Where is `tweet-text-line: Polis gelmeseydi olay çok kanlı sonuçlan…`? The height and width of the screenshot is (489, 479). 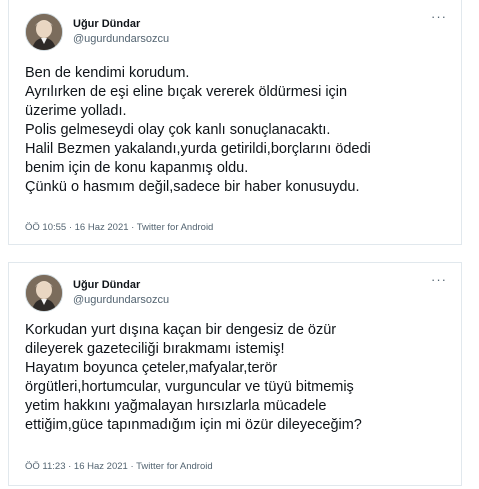
tweet-text-line: Polis gelmeseydi olay çok kanlı sonuçlan… is located at coordinates (178, 130).